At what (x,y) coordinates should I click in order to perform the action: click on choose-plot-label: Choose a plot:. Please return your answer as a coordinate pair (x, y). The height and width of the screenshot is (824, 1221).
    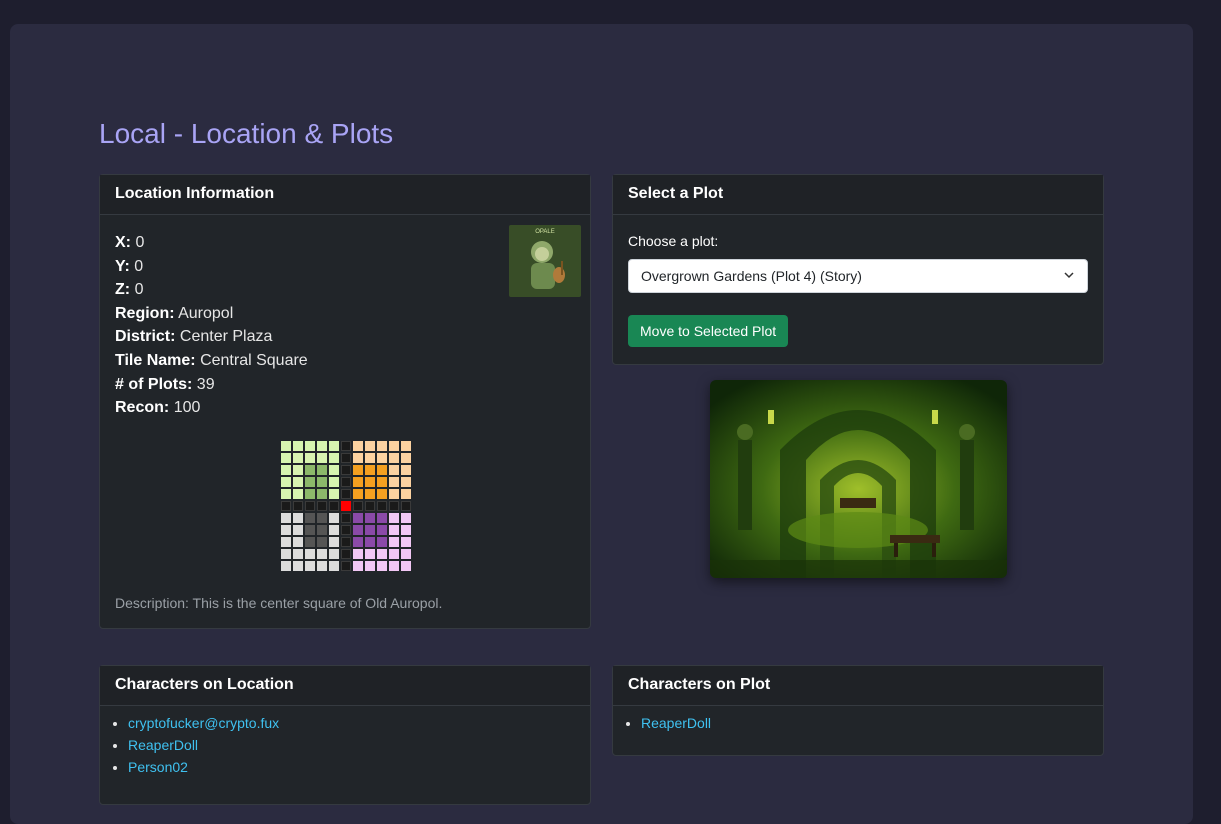
    Looking at the image, I should click on (673, 241).